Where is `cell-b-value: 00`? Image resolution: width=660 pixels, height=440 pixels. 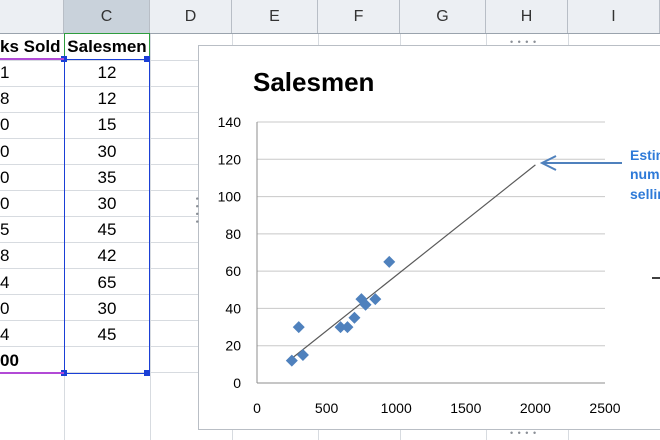 cell-b-value: 00 is located at coordinates (32, 361).